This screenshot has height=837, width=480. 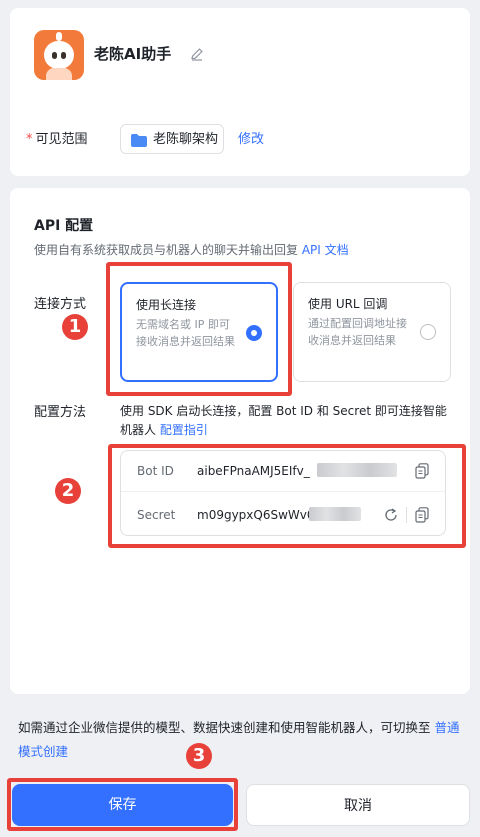 What do you see at coordinates (348, 304) in the screenshot?
I see `option-title: 使用 URL 回调` at bounding box center [348, 304].